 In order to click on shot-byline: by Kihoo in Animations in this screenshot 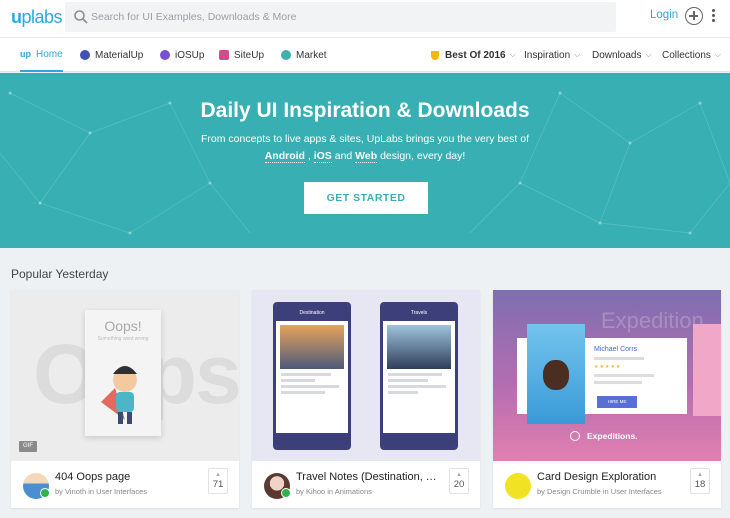, I will do `click(334, 491)`.